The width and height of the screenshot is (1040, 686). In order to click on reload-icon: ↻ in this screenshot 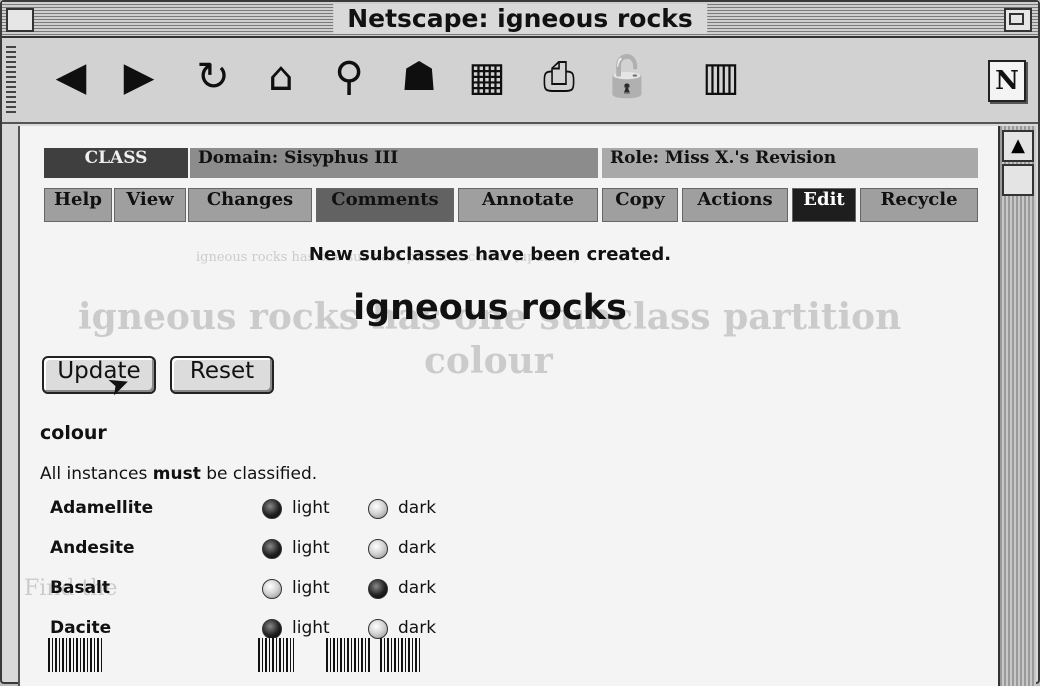, I will do `click(213, 77)`.